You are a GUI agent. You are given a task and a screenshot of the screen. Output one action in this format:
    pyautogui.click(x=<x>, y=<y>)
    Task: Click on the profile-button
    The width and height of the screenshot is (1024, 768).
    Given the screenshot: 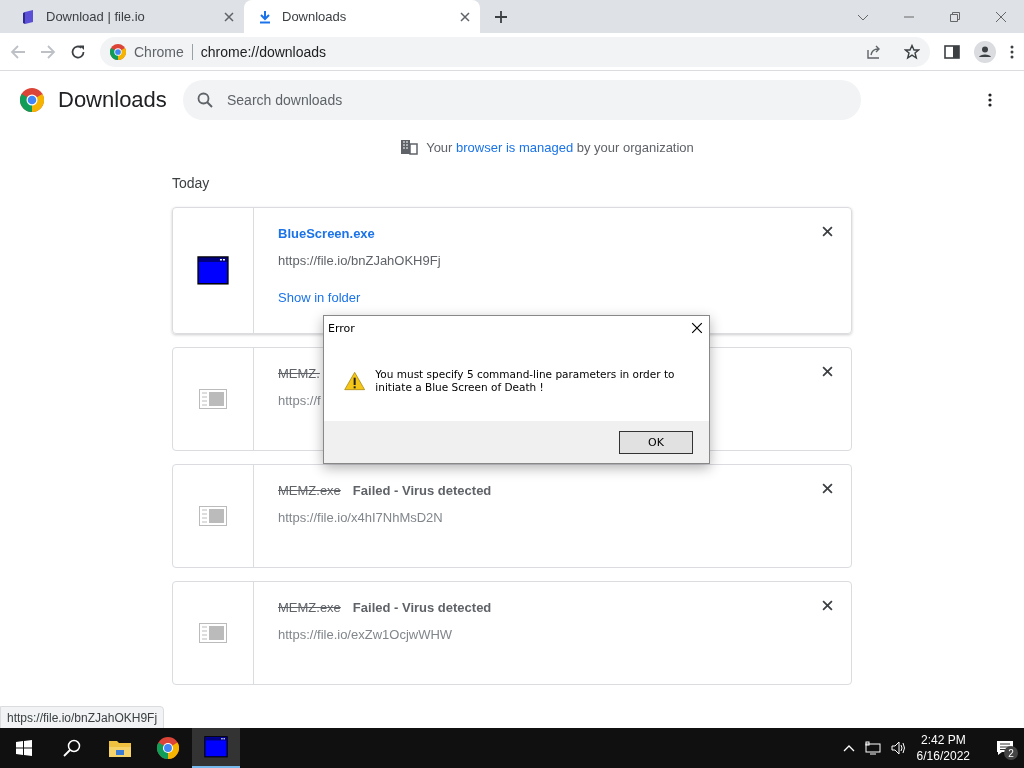 What is the action you would take?
    pyautogui.click(x=985, y=51)
    